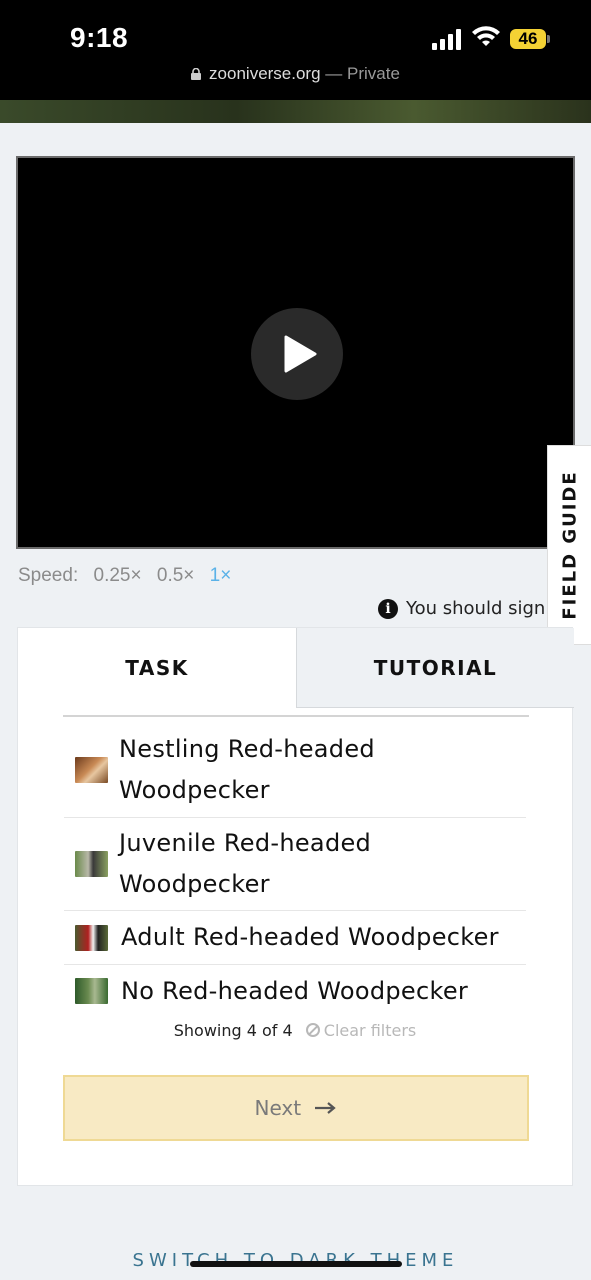  Describe the element at coordinates (245, 863) in the screenshot. I see `choice-label: Juvenile Red-headed Woodpecker` at that location.